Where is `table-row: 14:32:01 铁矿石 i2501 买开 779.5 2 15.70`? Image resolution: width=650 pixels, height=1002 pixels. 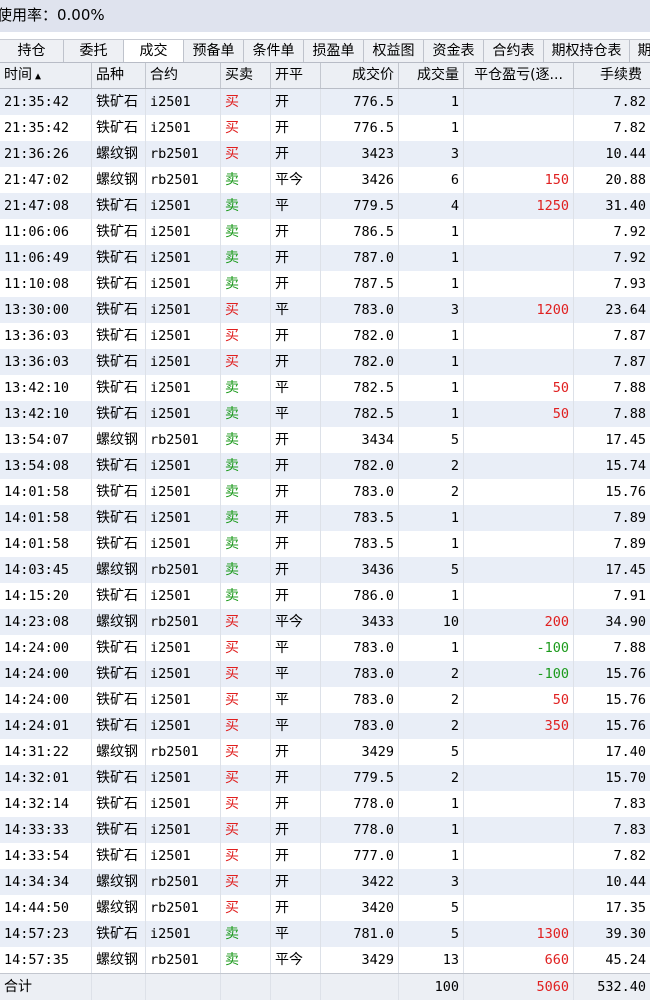 table-row: 14:32:01 铁矿石 i2501 买开 779.5 2 15.70 is located at coordinates (325, 778).